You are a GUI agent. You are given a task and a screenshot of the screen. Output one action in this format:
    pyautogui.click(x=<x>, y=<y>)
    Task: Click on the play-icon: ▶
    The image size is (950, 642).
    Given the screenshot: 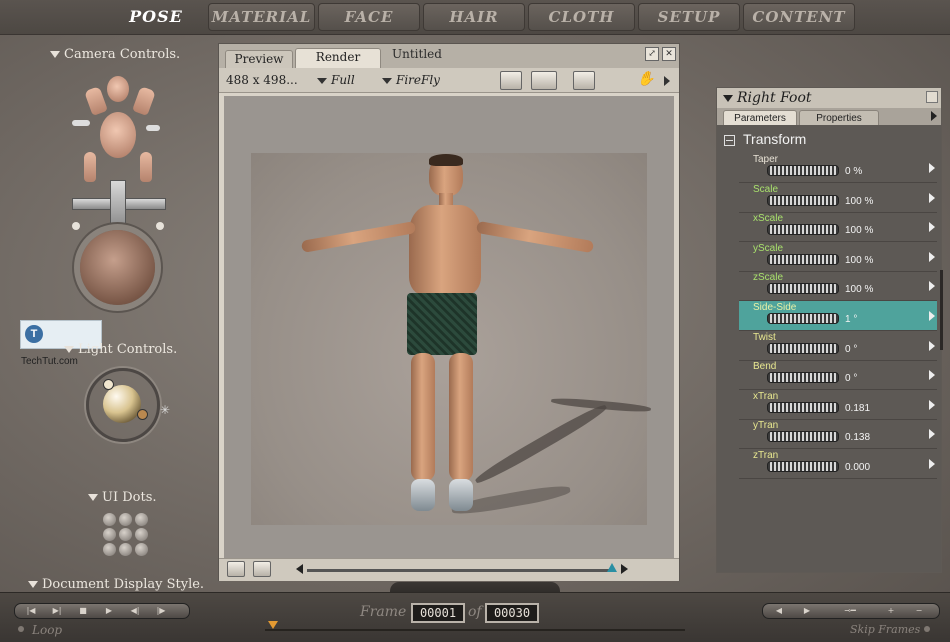 What is the action you would take?
    pyautogui.click(x=109, y=611)
    